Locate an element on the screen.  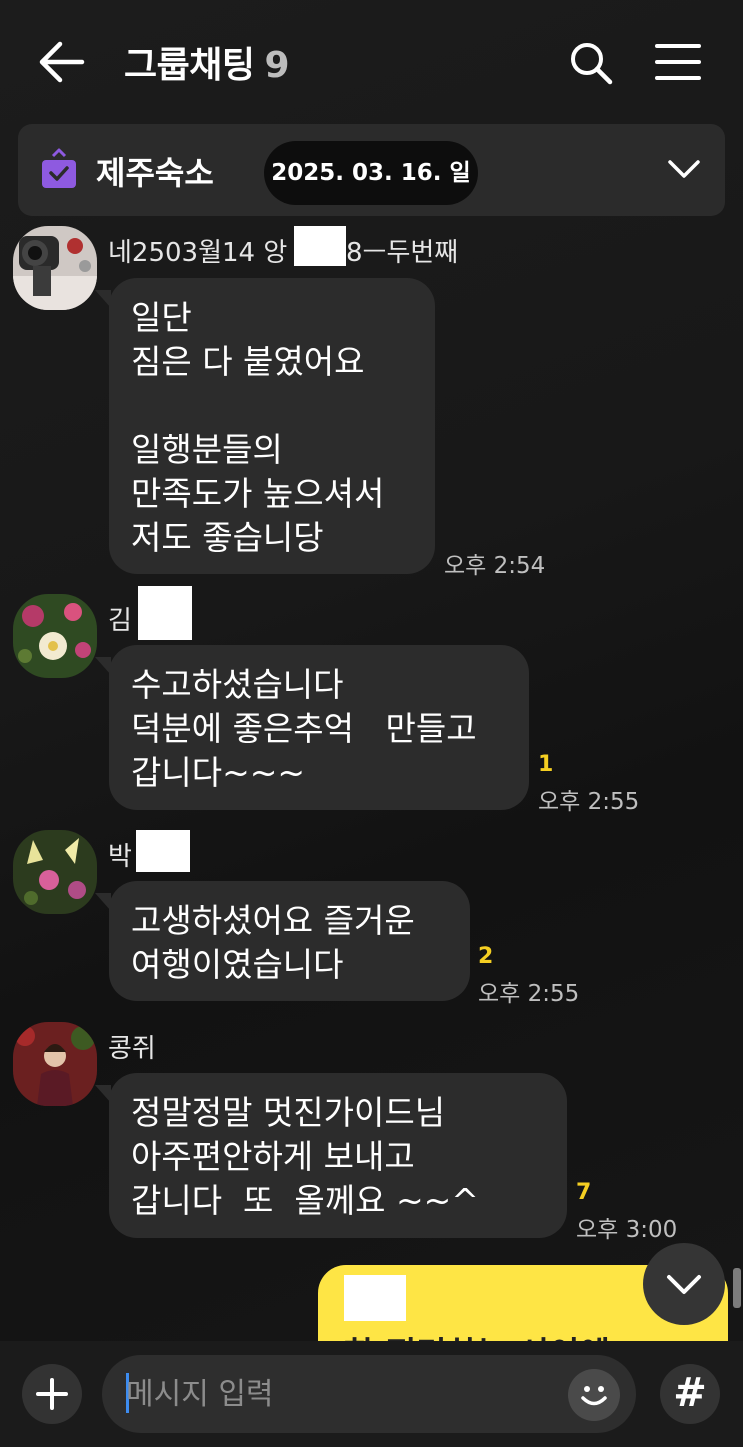
redacted-text-box is located at coordinates (375, 1298).